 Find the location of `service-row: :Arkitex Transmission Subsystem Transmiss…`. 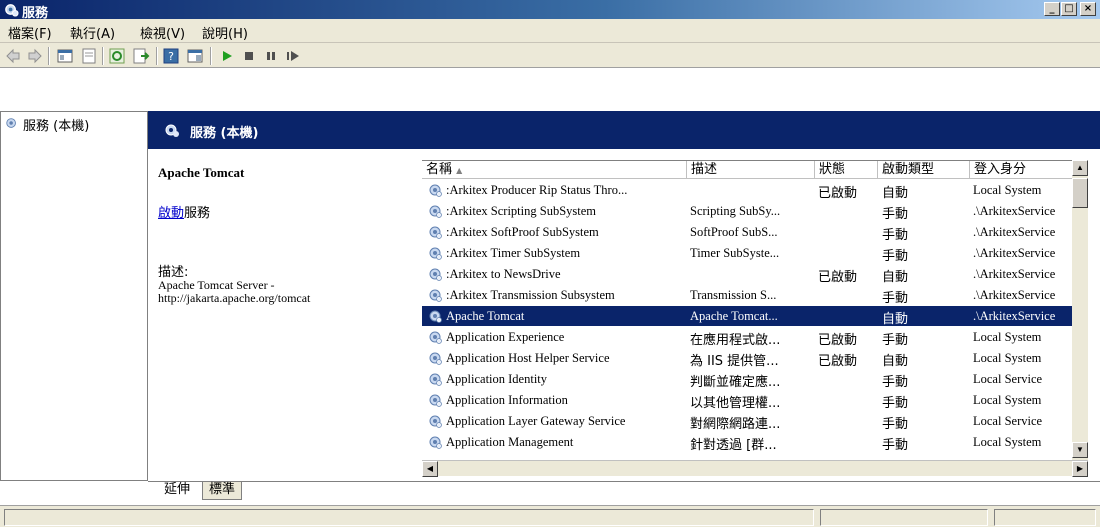

service-row: :Arkitex Transmission Subsystem Transmiss… is located at coordinates (754, 295).